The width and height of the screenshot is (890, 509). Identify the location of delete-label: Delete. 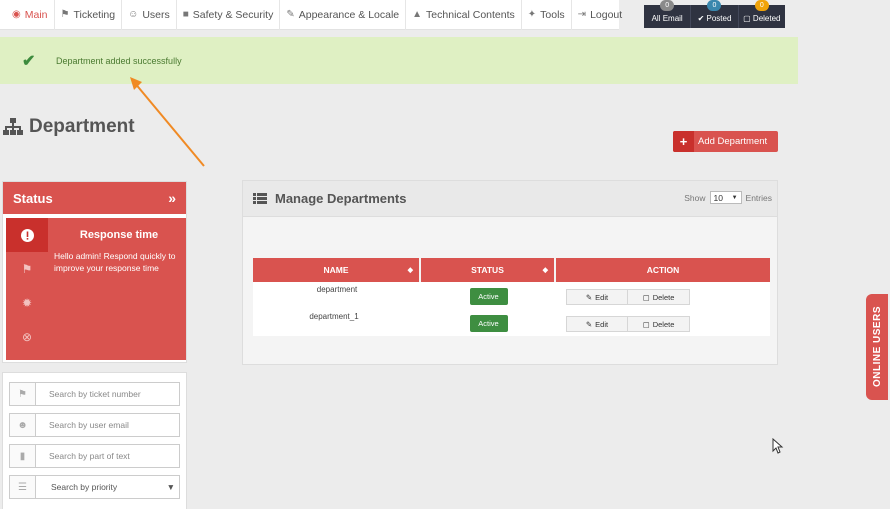
(663, 297).